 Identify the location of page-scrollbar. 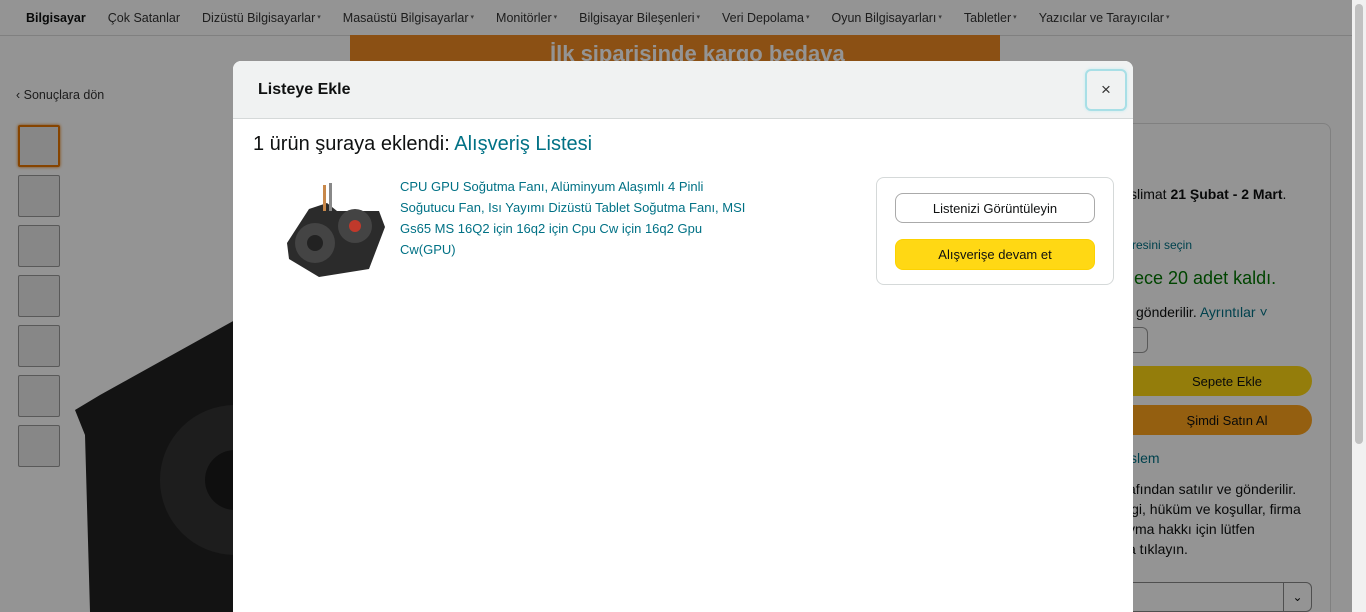
(1359, 306).